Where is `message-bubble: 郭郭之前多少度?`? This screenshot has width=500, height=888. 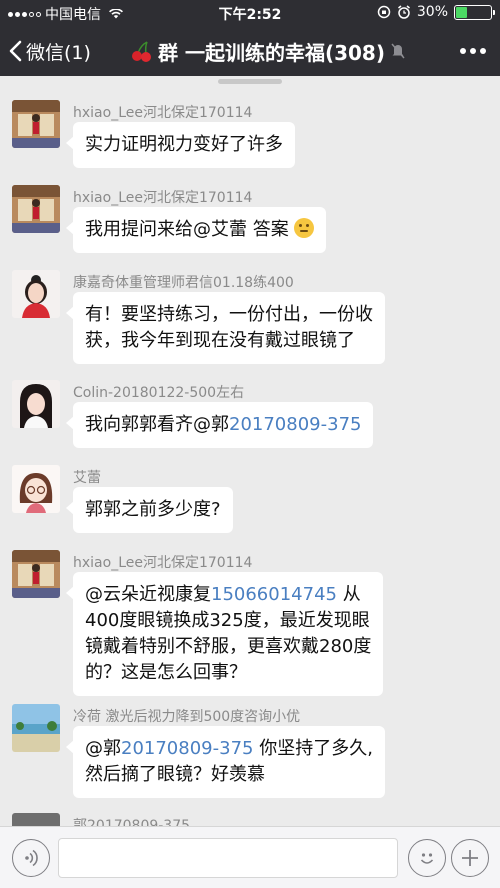
message-bubble: 郭郭之前多少度? is located at coordinates (149, 510).